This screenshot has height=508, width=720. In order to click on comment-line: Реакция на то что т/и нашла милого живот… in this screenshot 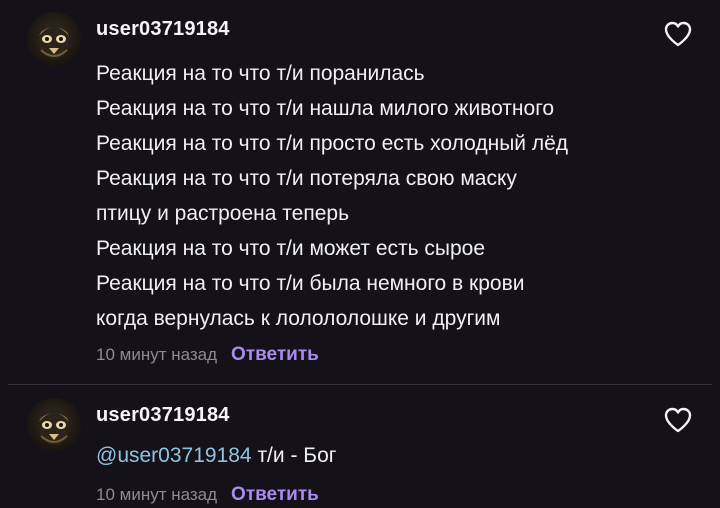, I will do `click(325, 108)`.